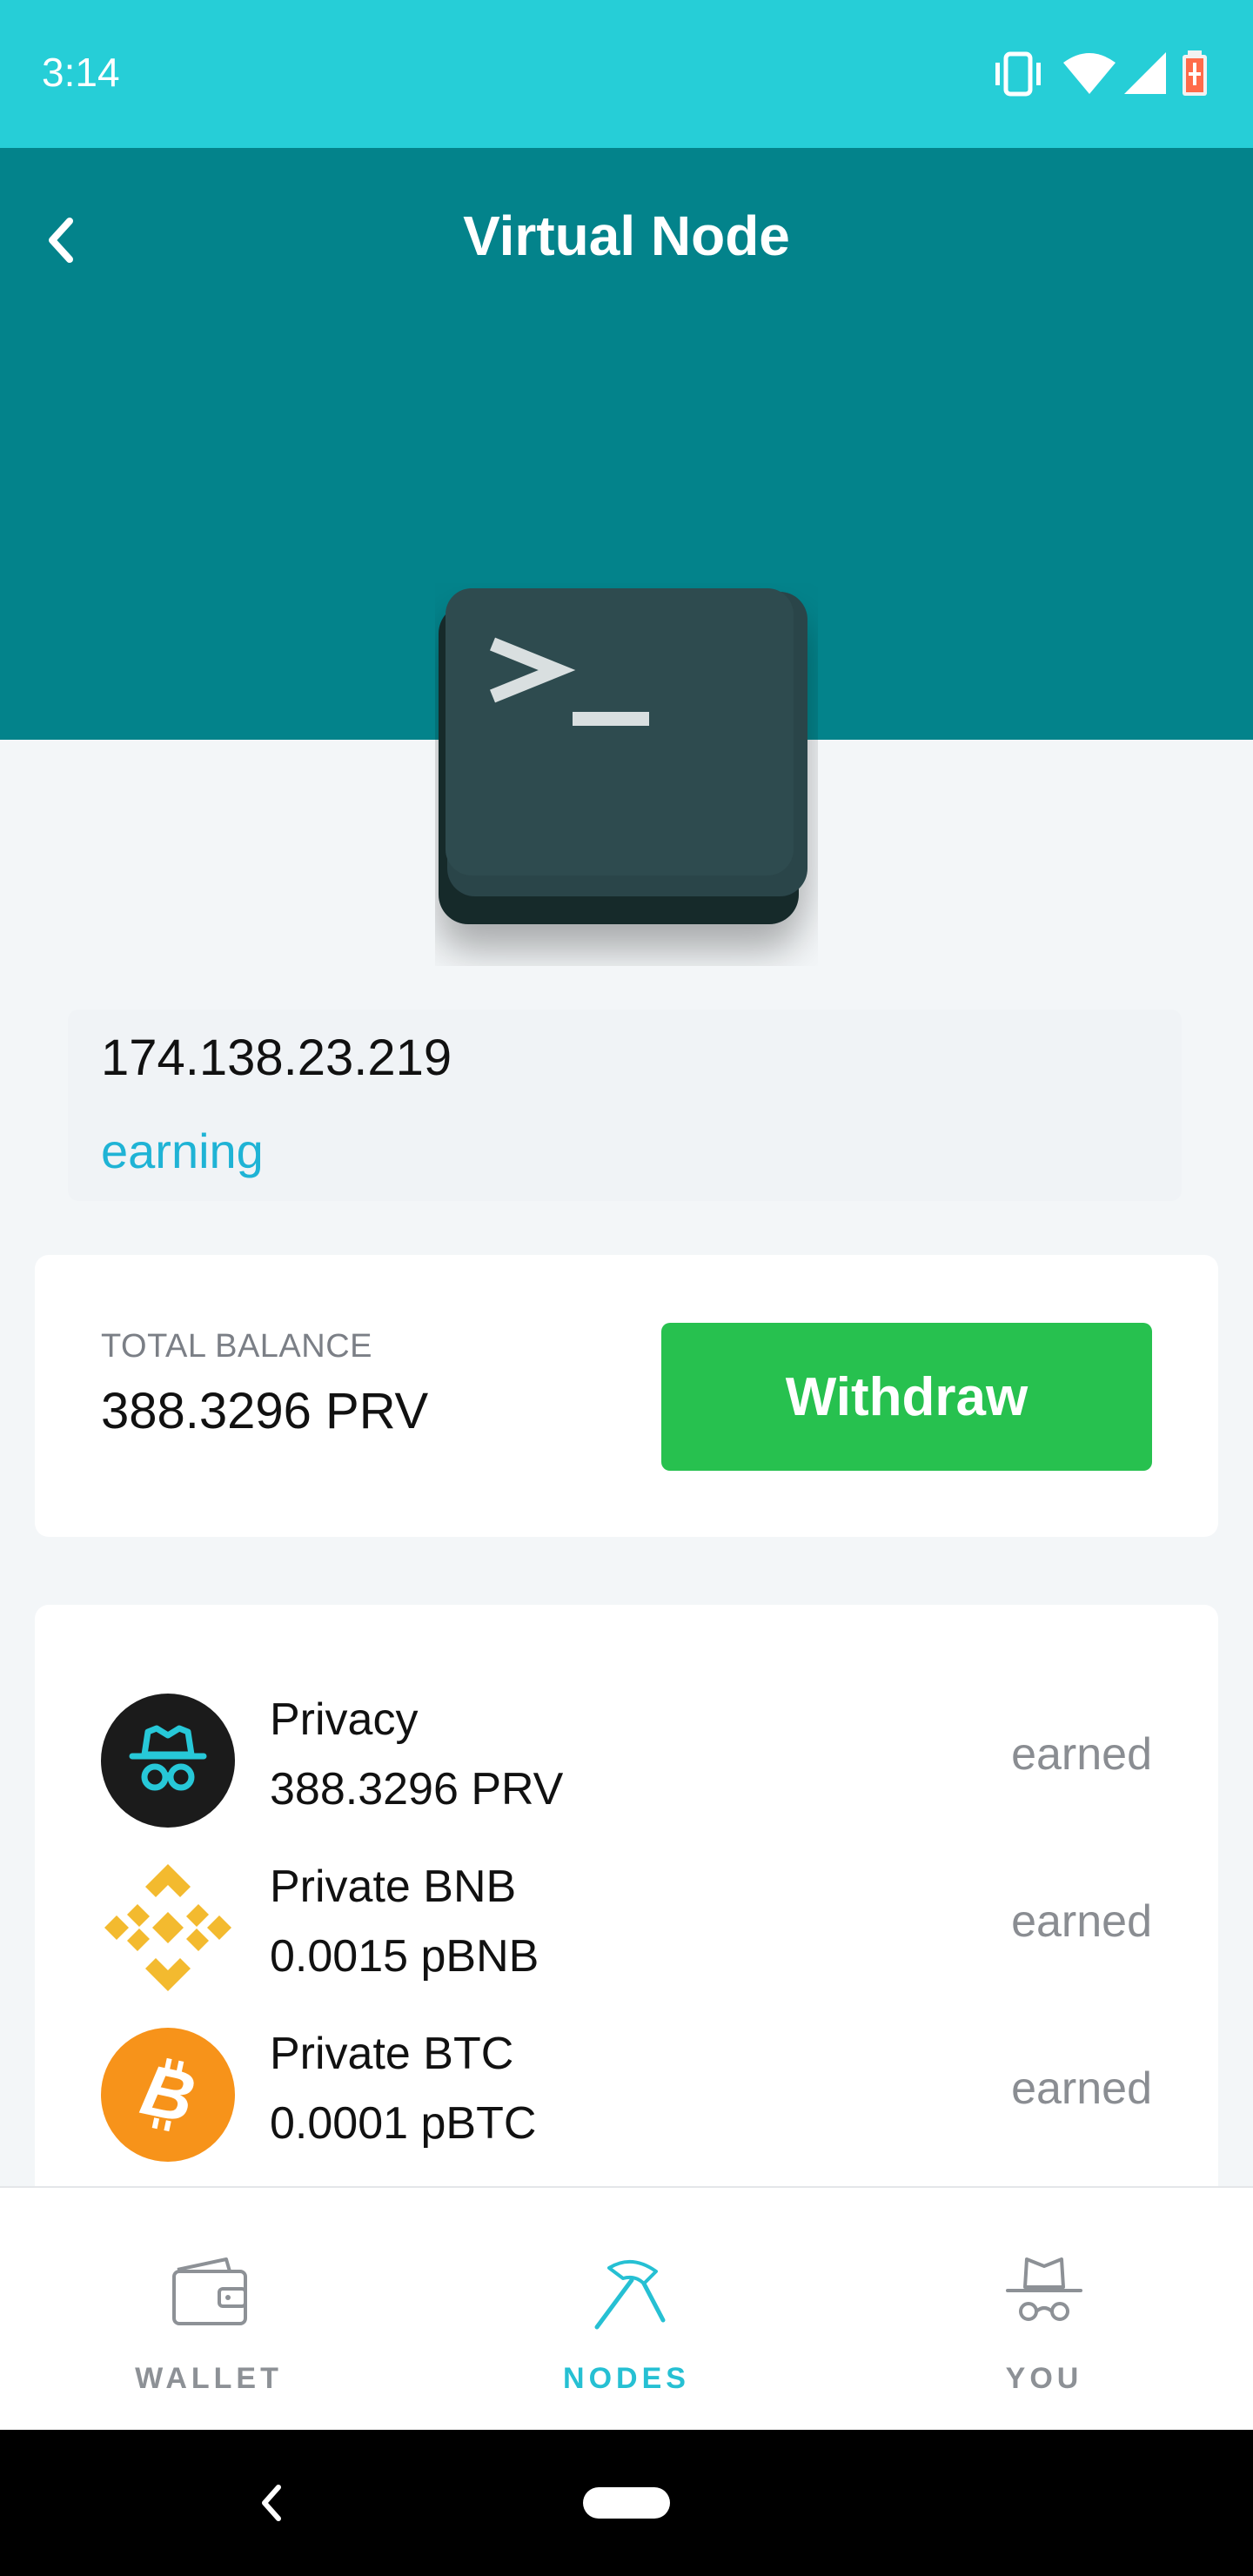 The height and width of the screenshot is (2576, 1253). I want to click on nav-tab-nodes: NODES, so click(626, 2310).